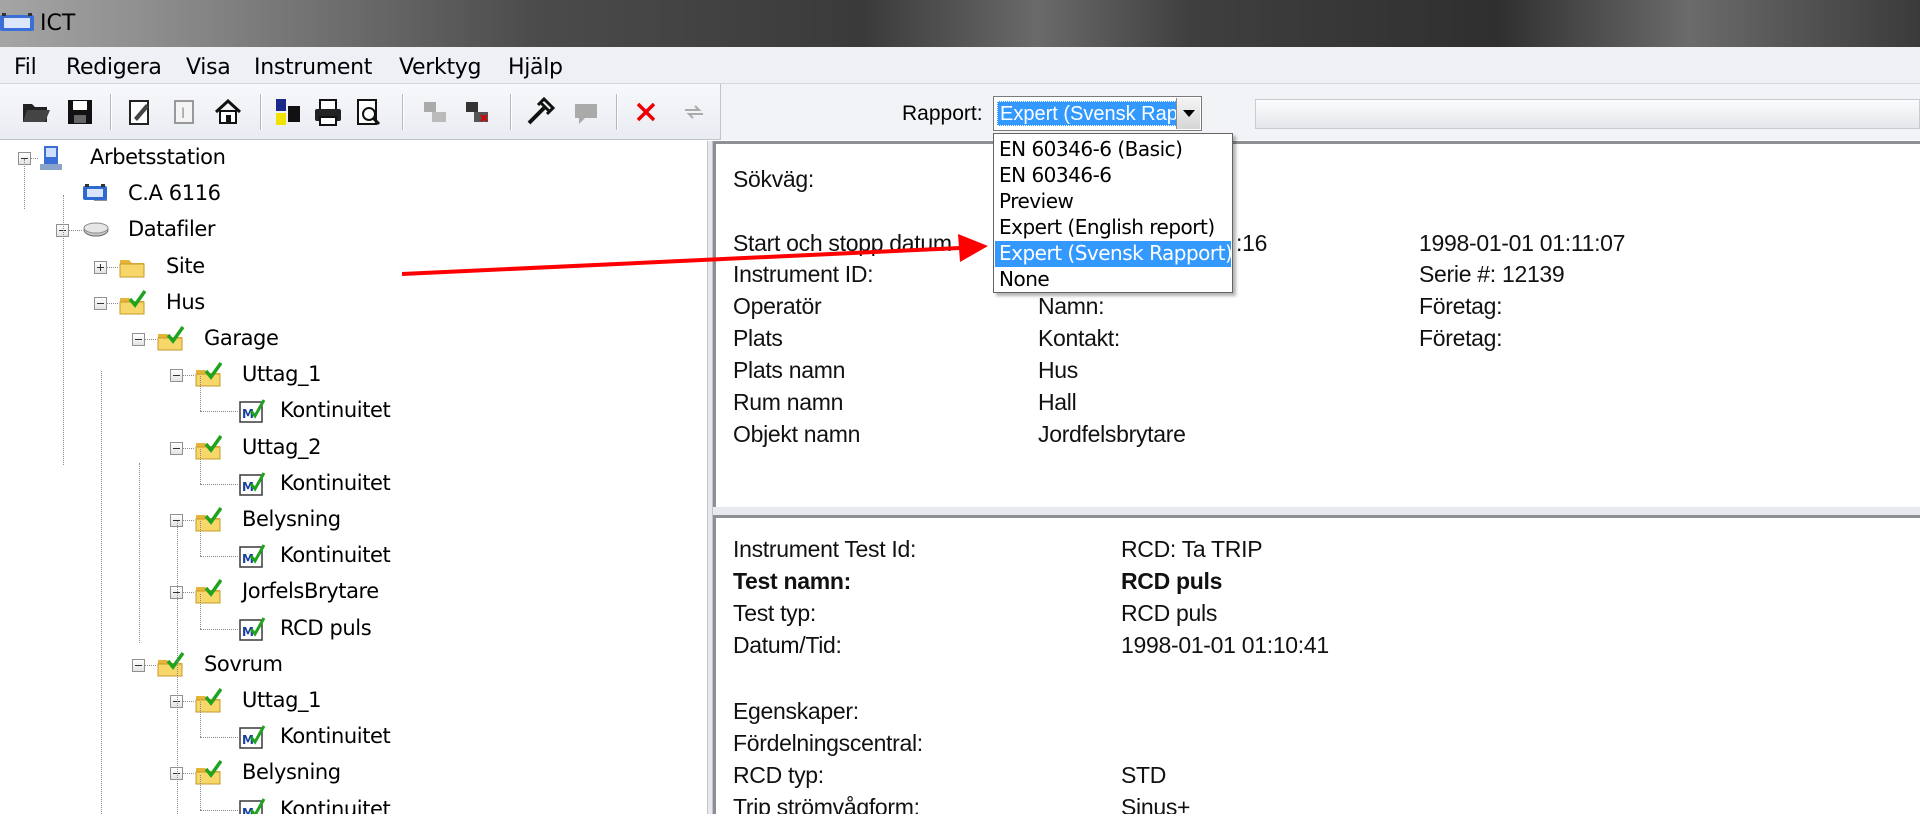 The image size is (1920, 814). What do you see at coordinates (1252, 243) in the screenshot?
I see `start-value: :16` at bounding box center [1252, 243].